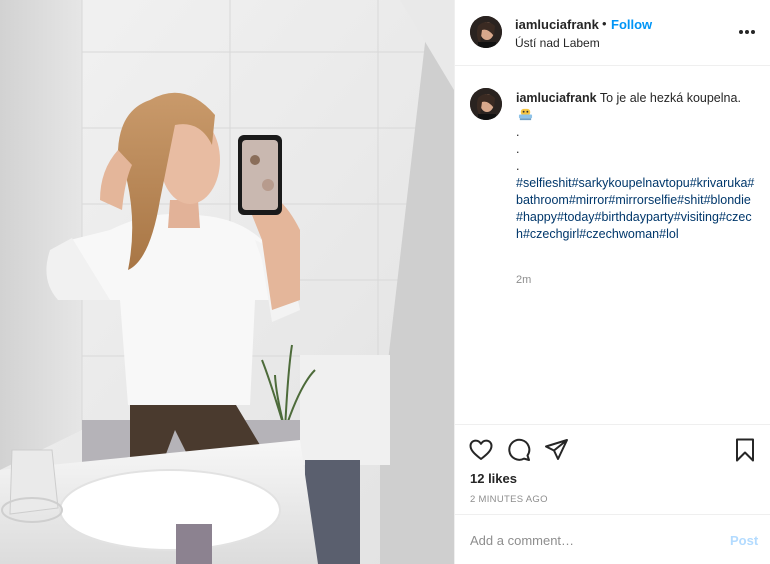 The image size is (770, 564). I want to click on caption-username: iamluciafrank, so click(556, 98).